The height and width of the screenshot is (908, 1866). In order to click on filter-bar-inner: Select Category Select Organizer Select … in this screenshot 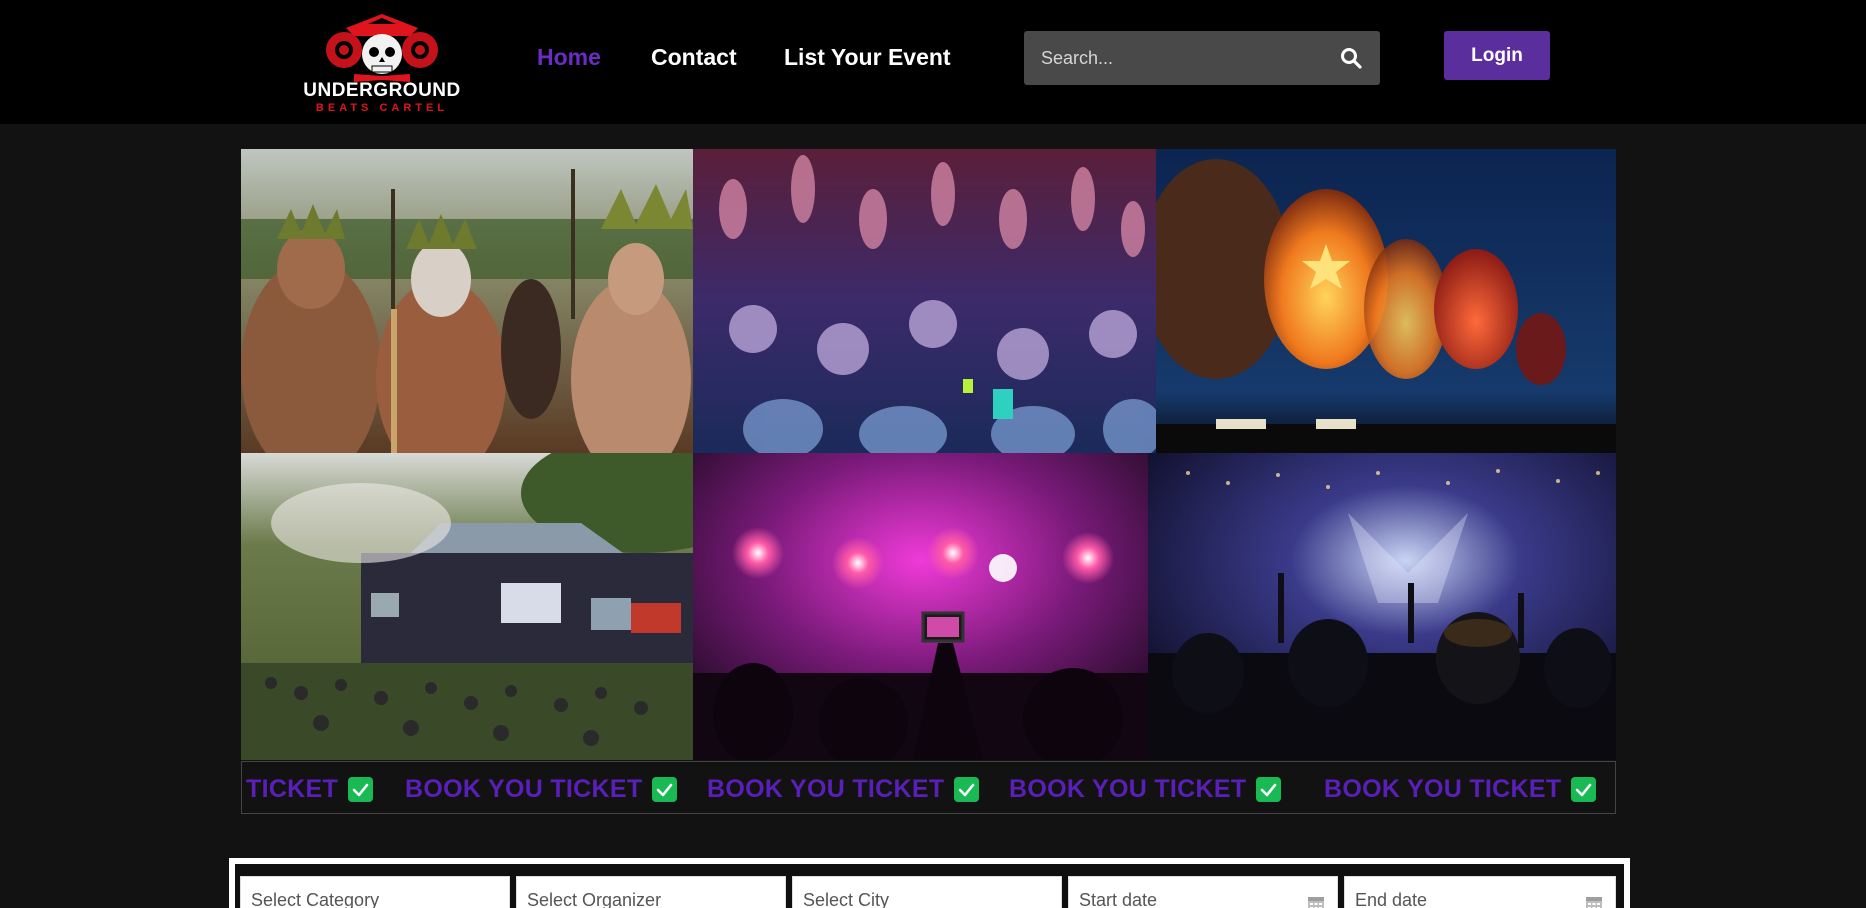, I will do `click(929, 886)`.